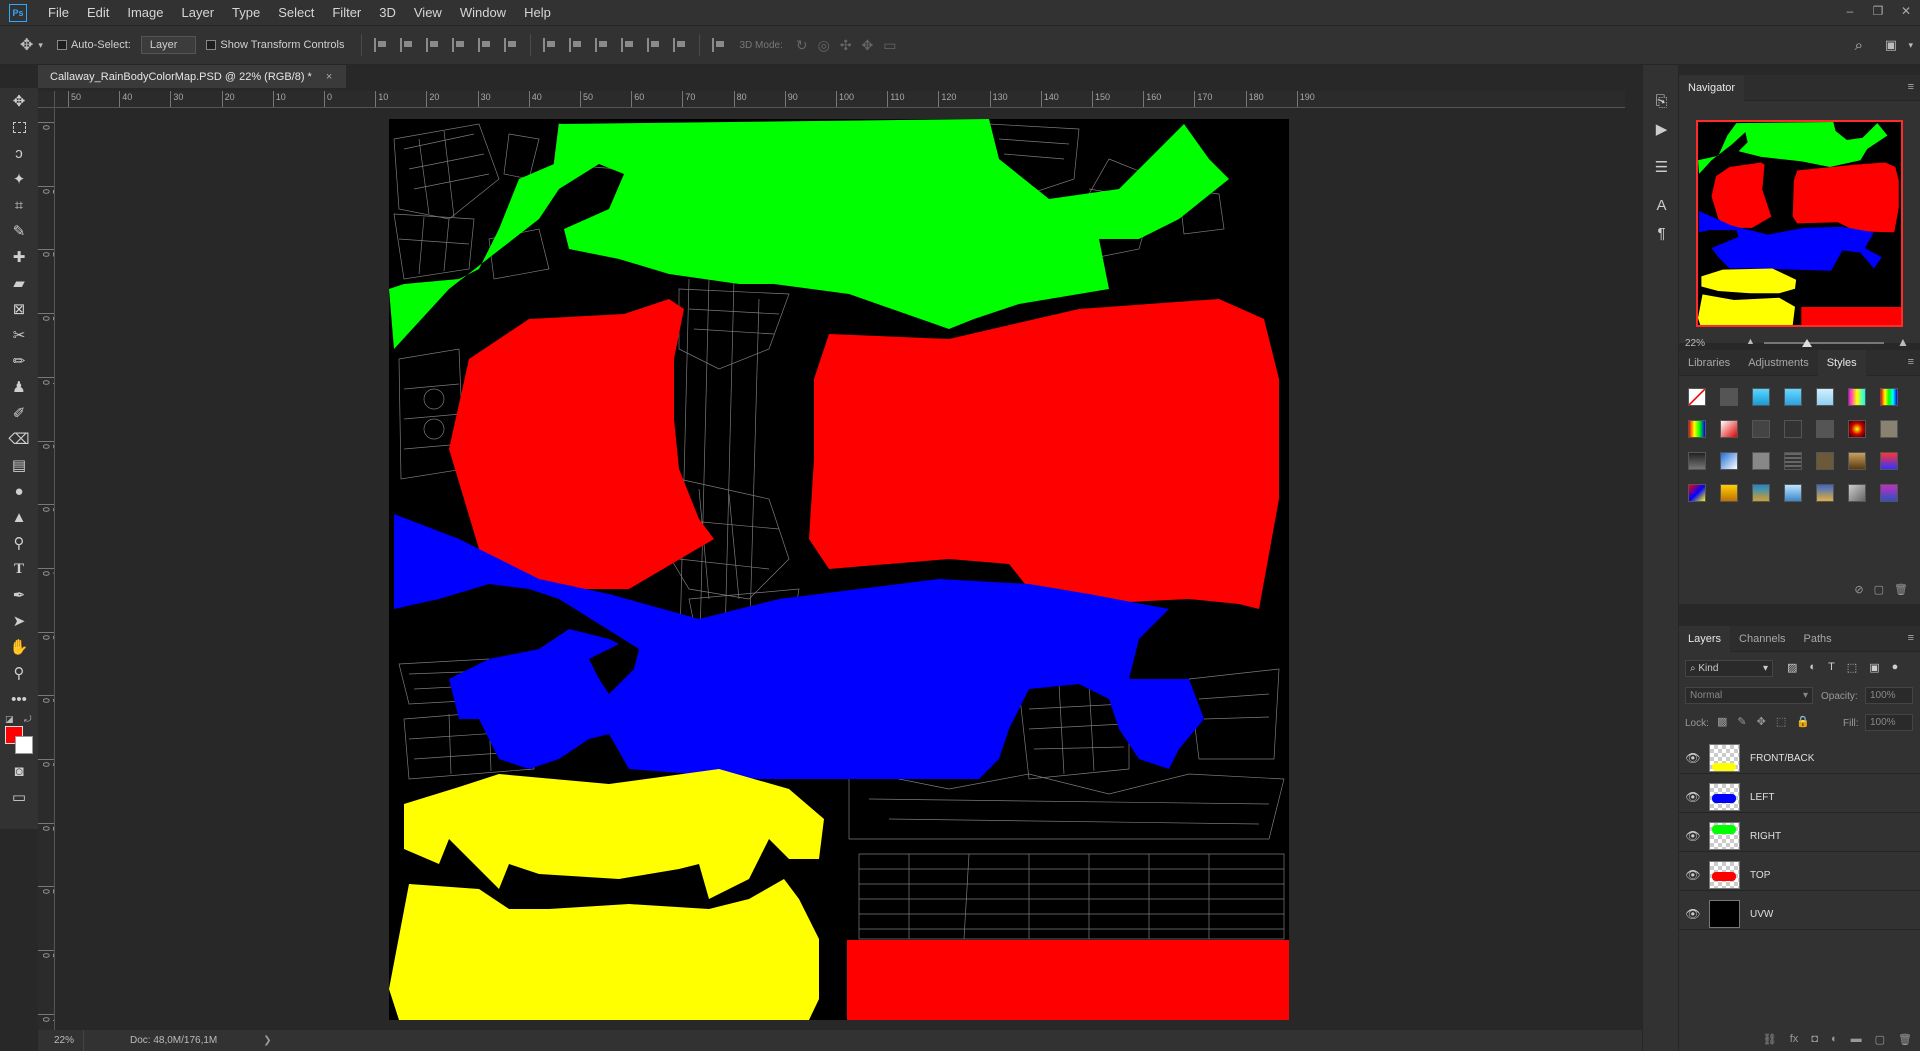 This screenshot has width=1920, height=1051. What do you see at coordinates (1794, 1039) in the screenshot?
I see `layer-style-icon: fx` at bounding box center [1794, 1039].